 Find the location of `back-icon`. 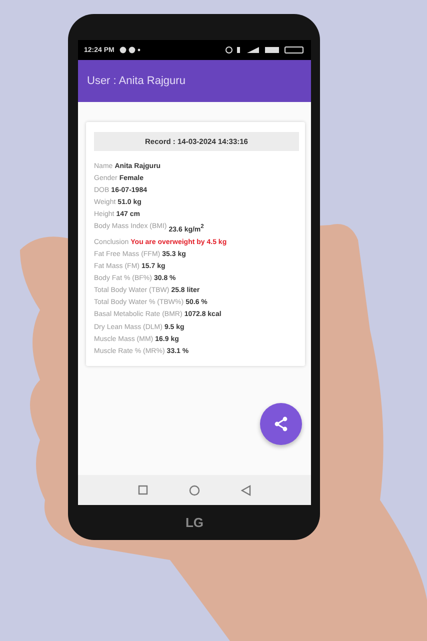

back-icon is located at coordinates (245, 490).